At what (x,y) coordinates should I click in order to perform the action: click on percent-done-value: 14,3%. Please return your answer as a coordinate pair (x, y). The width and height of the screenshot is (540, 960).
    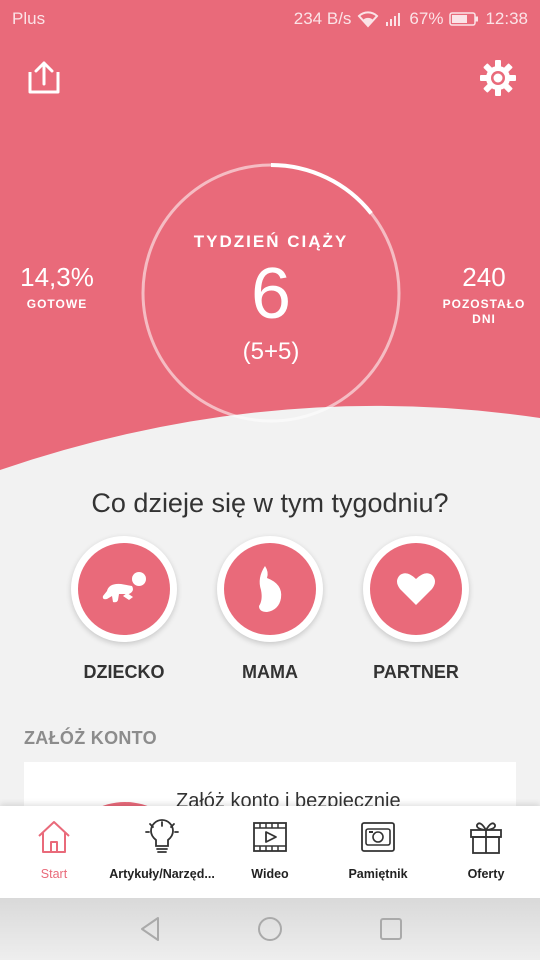
    Looking at the image, I should click on (57, 277).